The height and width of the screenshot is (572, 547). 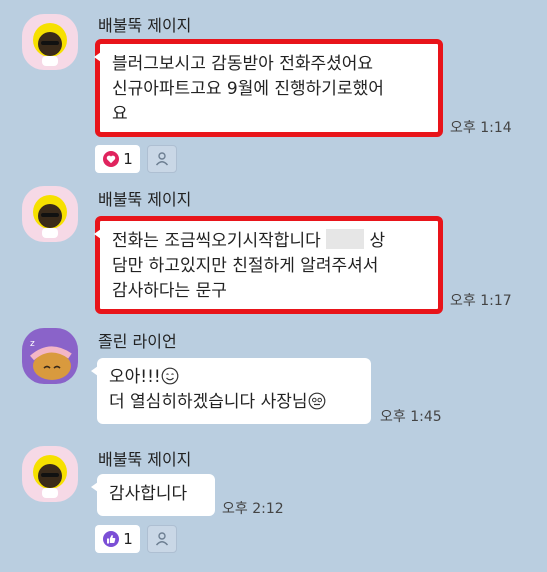 What do you see at coordinates (170, 376) in the screenshot?
I see `smile-emoji` at bounding box center [170, 376].